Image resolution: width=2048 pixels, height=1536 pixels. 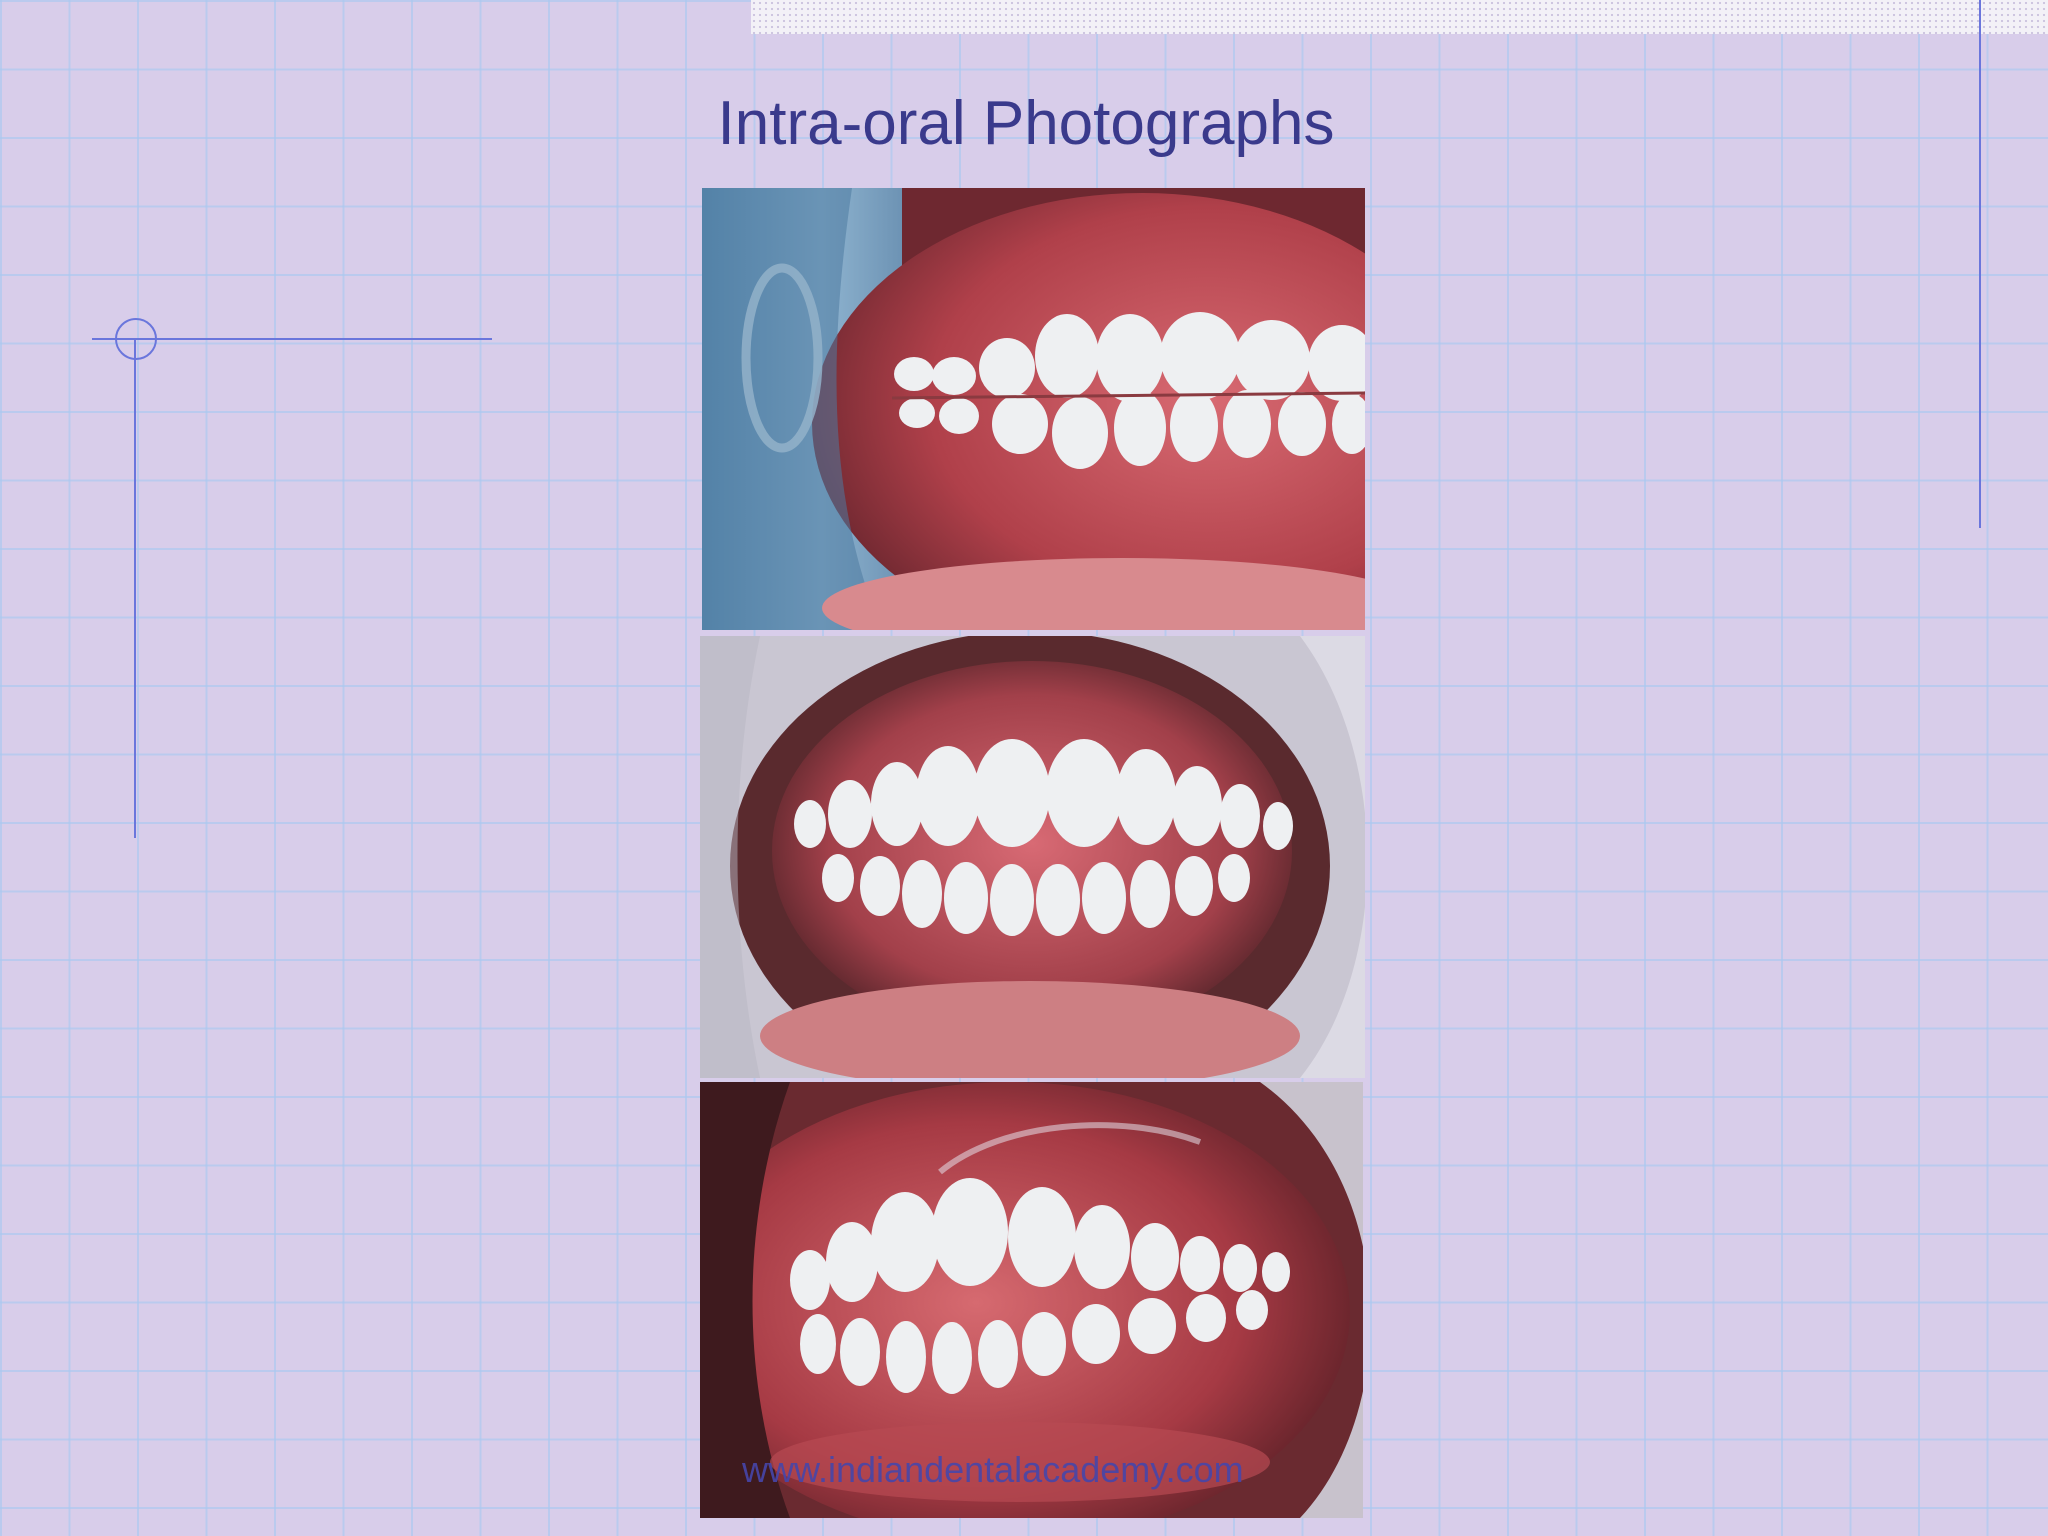 I want to click on footer-website-url: www.indiandentalacademy.com, so click(x=993, y=1469).